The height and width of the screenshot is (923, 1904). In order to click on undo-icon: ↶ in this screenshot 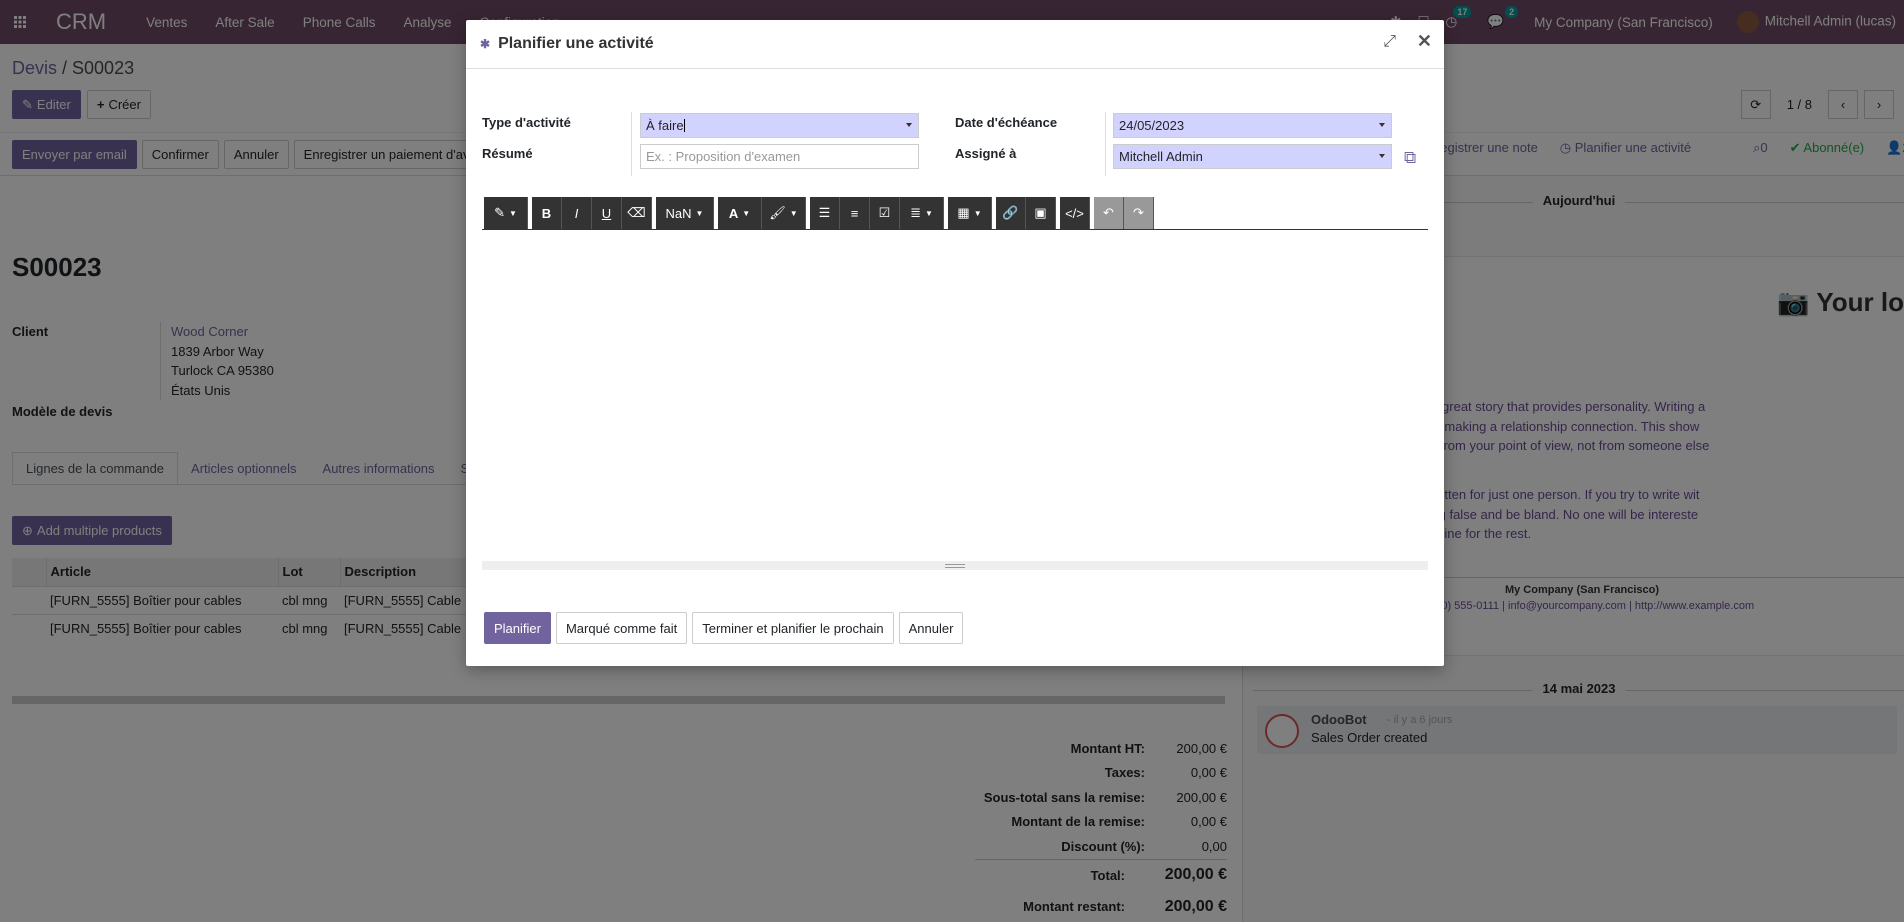, I will do `click(1109, 213)`.